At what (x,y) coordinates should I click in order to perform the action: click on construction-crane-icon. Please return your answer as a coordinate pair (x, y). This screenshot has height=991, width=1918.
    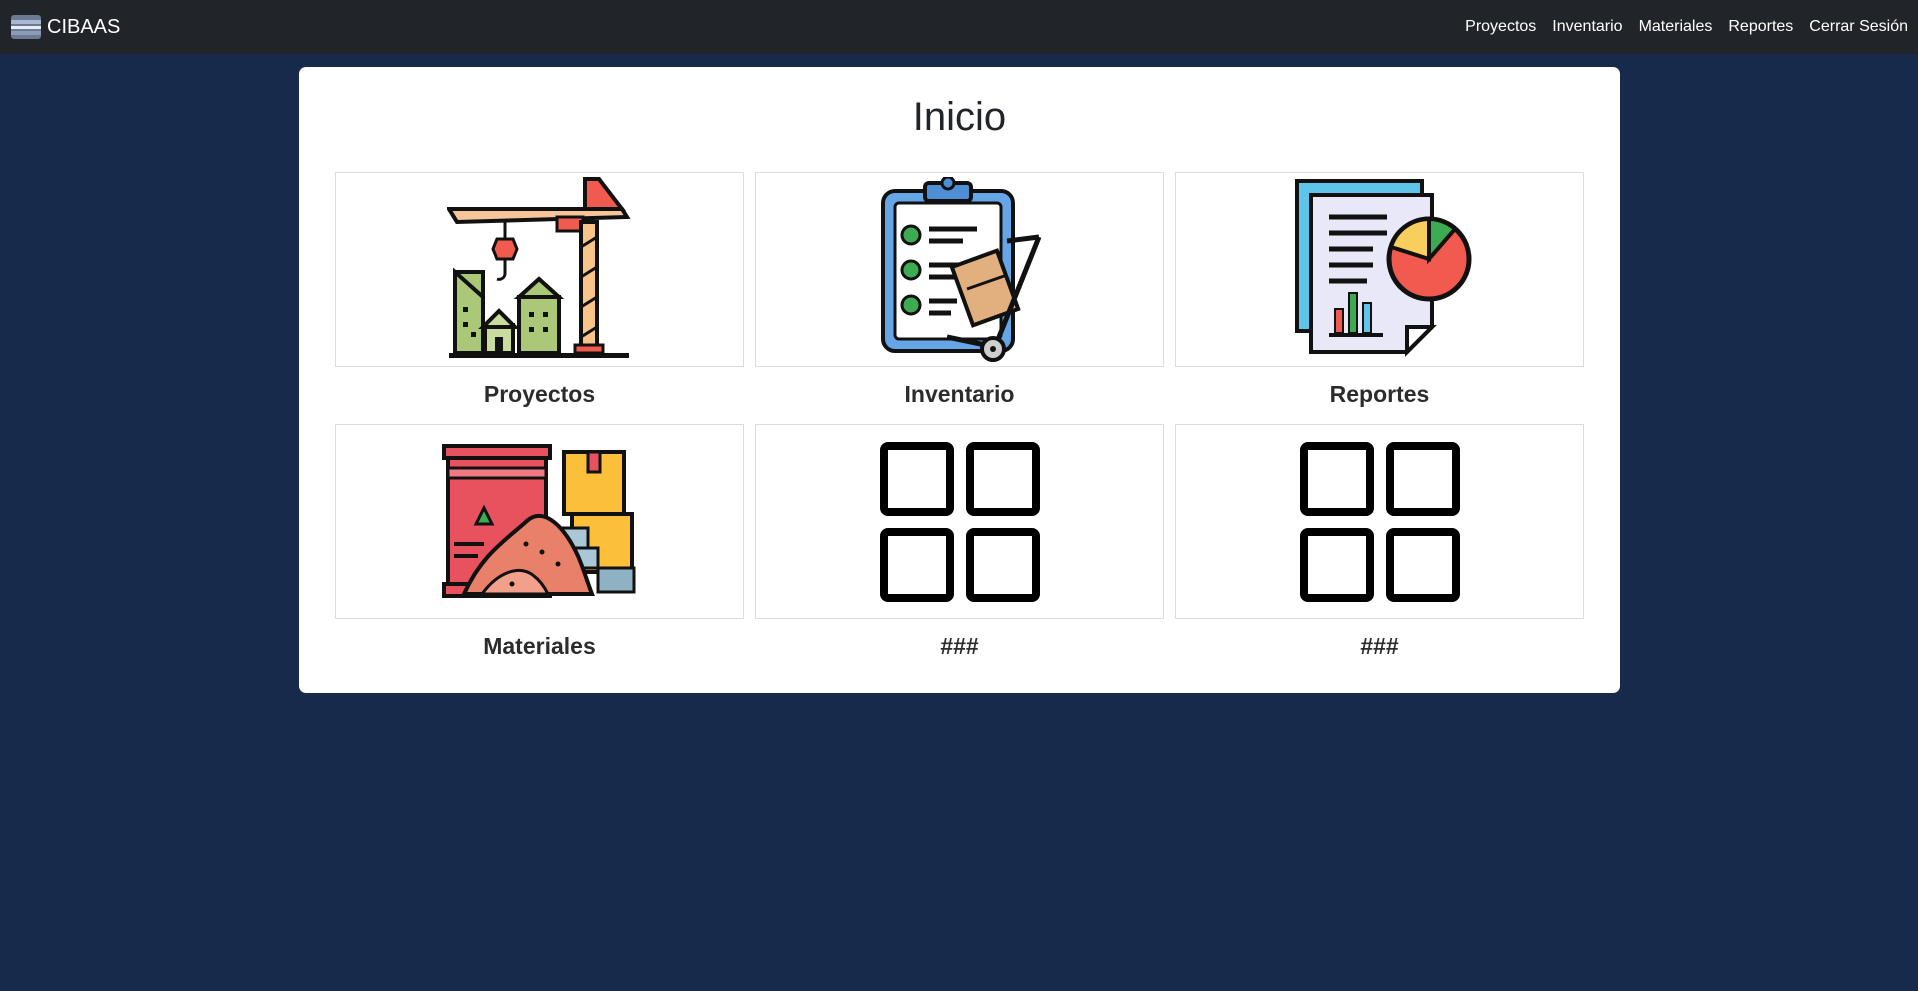
    Looking at the image, I should click on (539, 267).